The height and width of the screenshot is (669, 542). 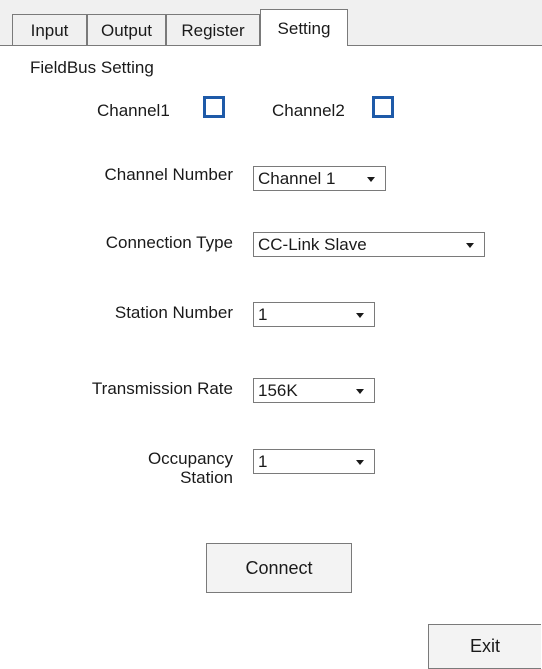 I want to click on channel-number-select: Channel 1, so click(x=319, y=178).